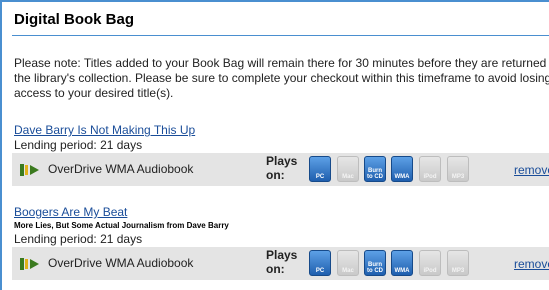  What do you see at coordinates (70, 212) in the screenshot?
I see `book-title-link: Boogers Are My Beat` at bounding box center [70, 212].